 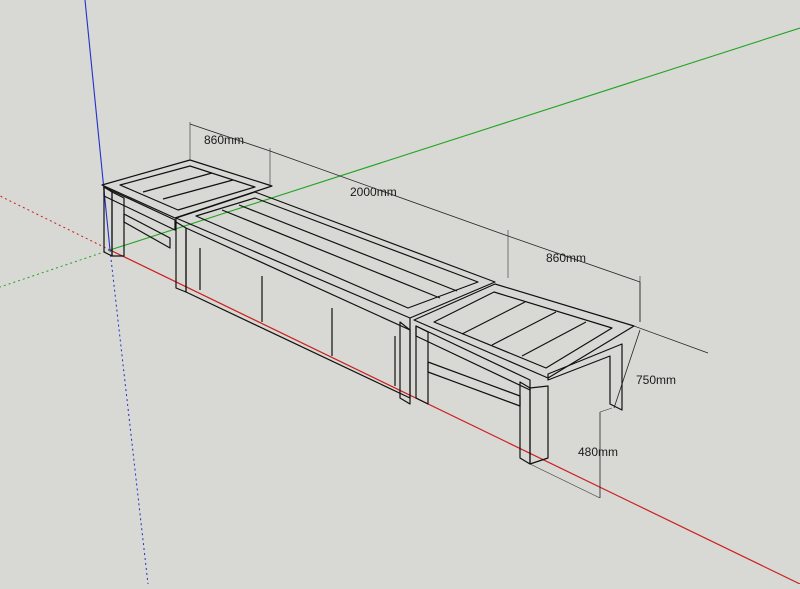 What do you see at coordinates (524, 374) in the screenshot?
I see `right-bench` at bounding box center [524, 374].